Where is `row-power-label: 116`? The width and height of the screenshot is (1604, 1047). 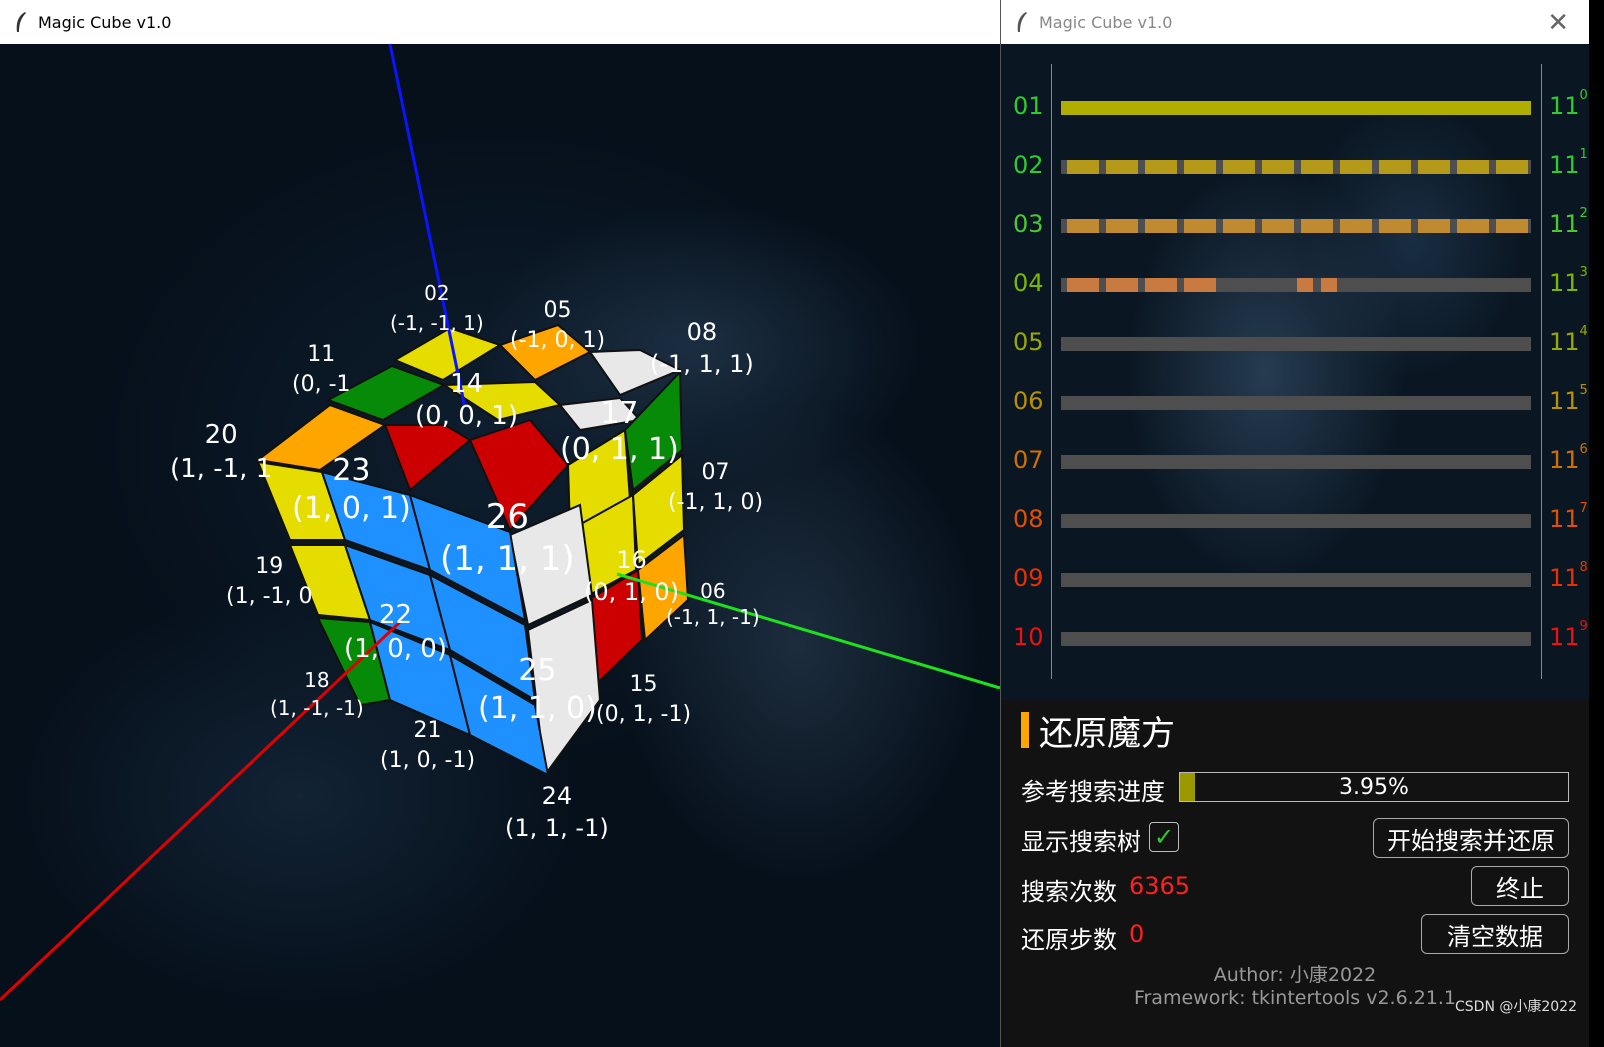
row-power-label: 116 is located at coordinates (1568, 458).